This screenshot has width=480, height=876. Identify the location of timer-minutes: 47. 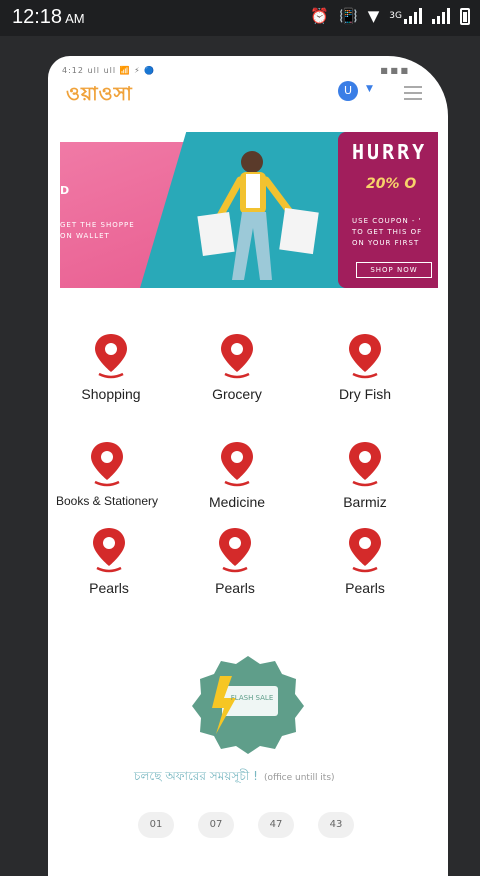
(276, 825).